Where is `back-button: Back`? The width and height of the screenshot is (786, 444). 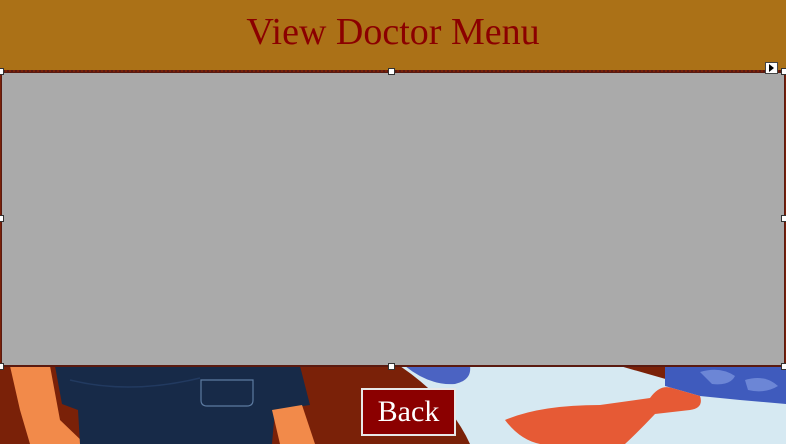
back-button: Back is located at coordinates (408, 412).